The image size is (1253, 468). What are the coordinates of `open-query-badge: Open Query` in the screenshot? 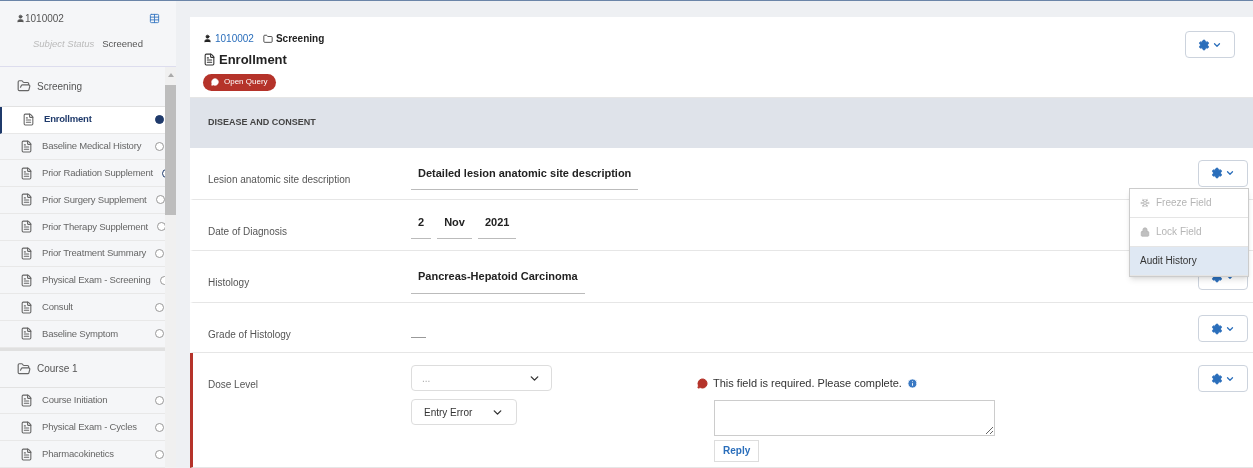 It's located at (239, 82).